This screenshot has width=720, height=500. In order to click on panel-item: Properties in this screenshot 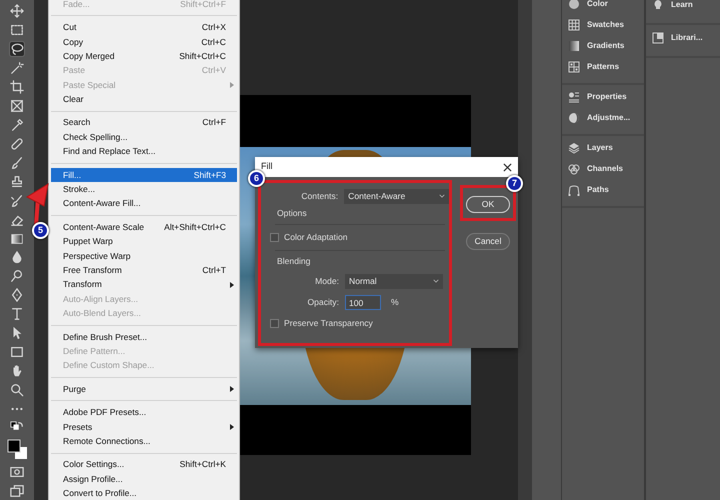, I will do `click(603, 96)`.